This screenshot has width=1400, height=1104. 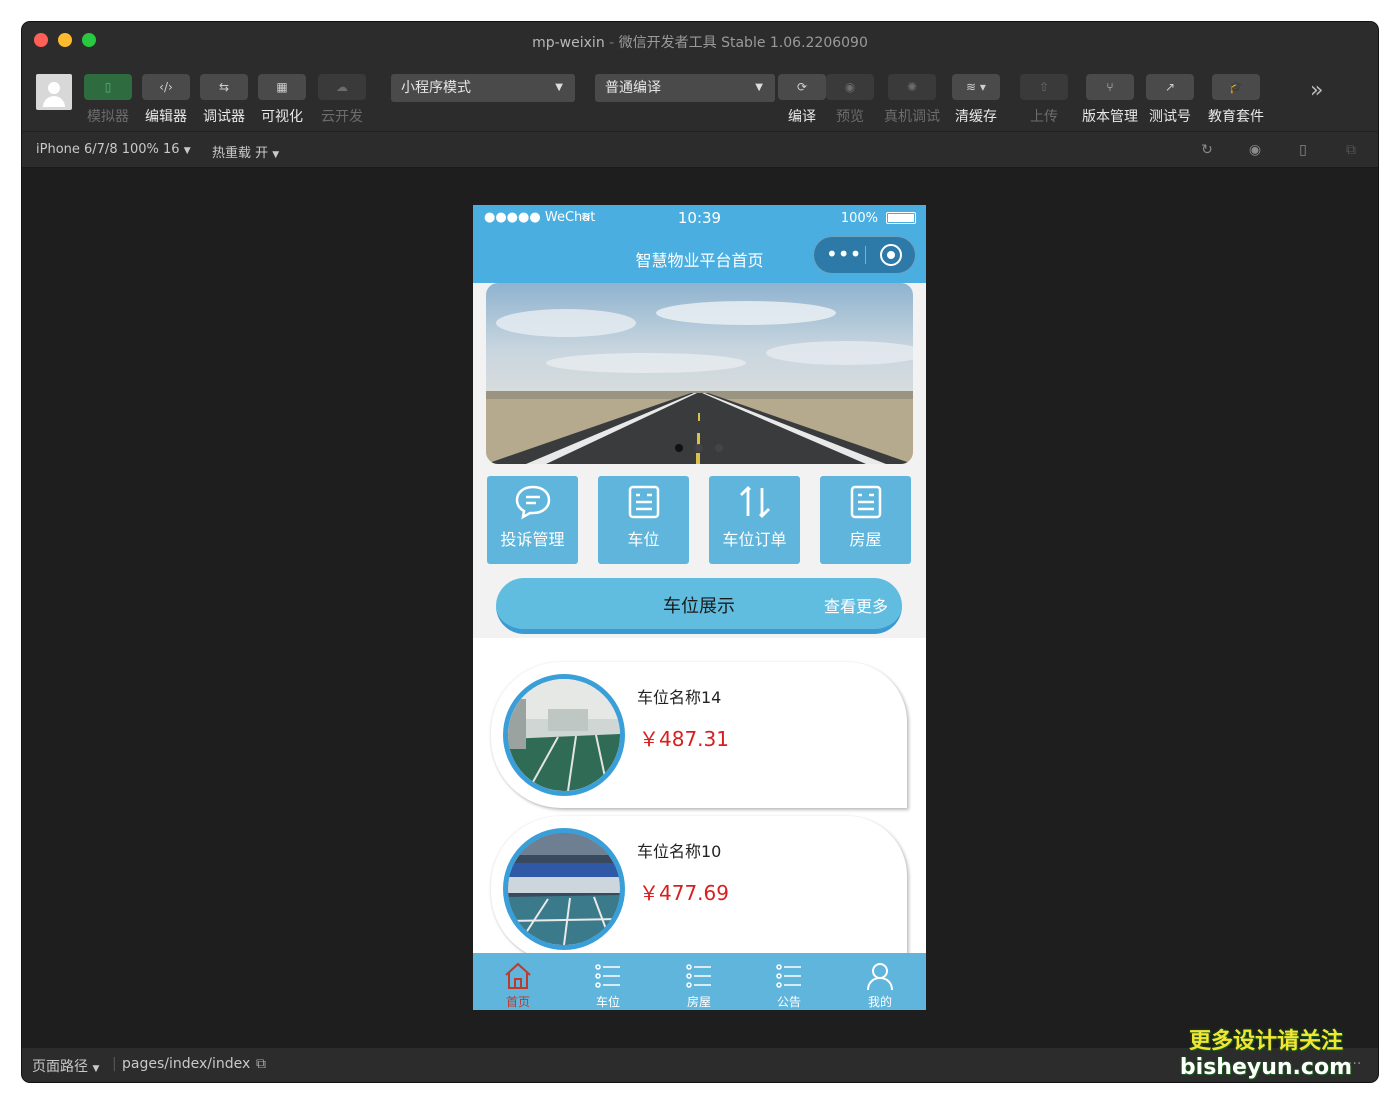 What do you see at coordinates (607, 1002) in the screenshot?
I see `tab-label: 车位` at bounding box center [607, 1002].